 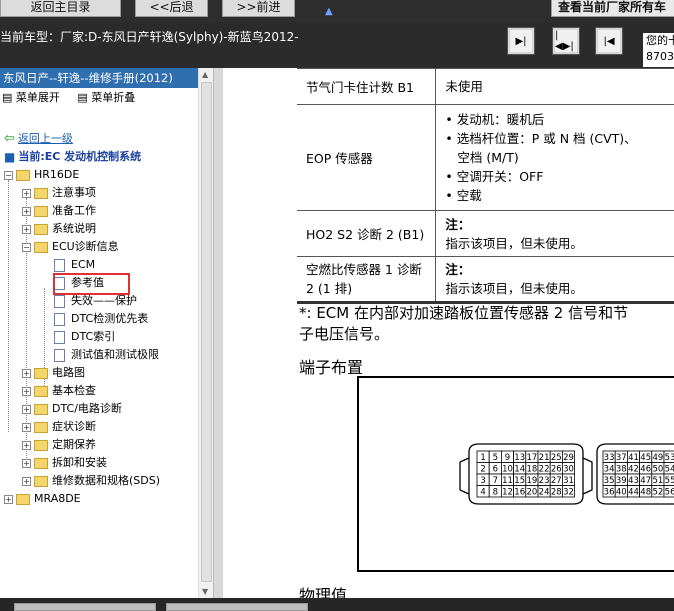 What do you see at coordinates (323, 592) in the screenshot?
I see `section-physical-value: 物理值` at bounding box center [323, 592].